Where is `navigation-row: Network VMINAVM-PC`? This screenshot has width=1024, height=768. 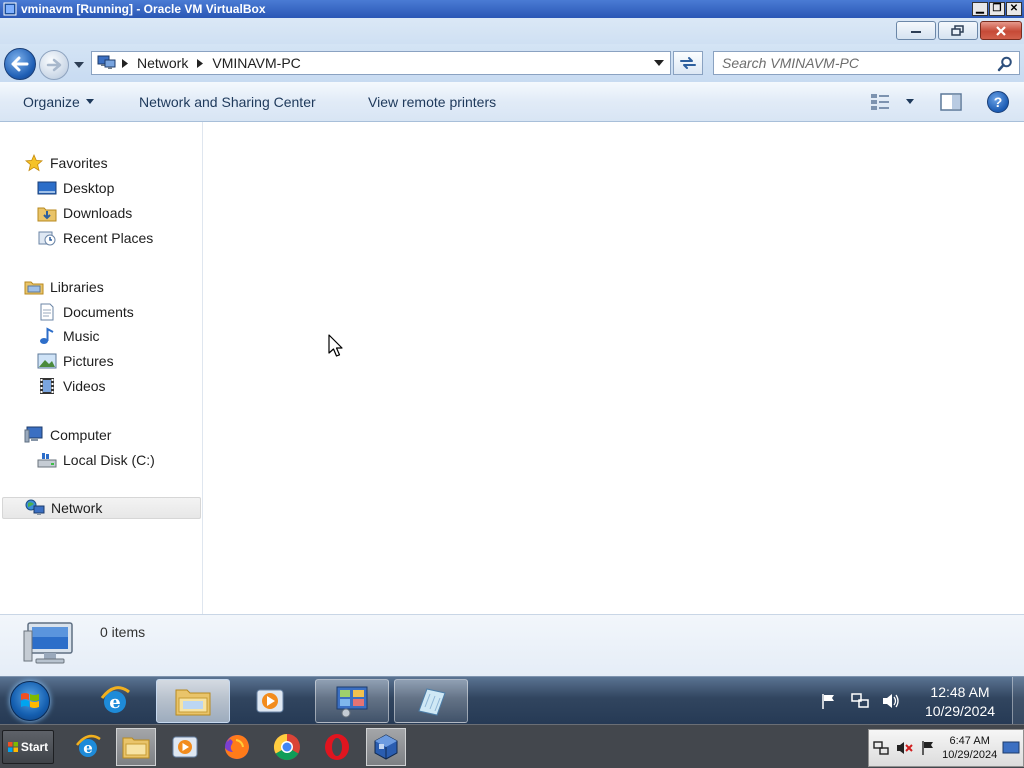 navigation-row: Network VMINAVM-PC is located at coordinates (512, 63).